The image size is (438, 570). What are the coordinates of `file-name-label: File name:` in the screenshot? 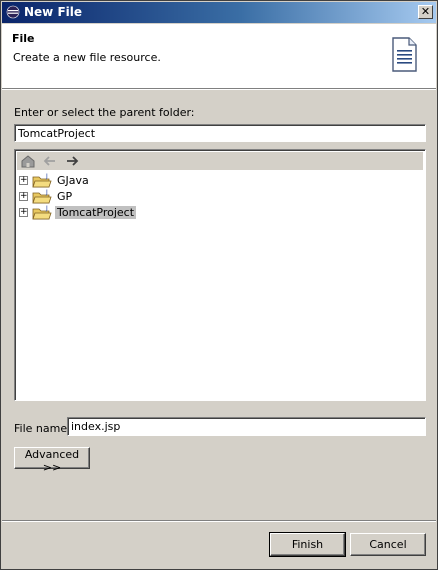 It's located at (42, 428).